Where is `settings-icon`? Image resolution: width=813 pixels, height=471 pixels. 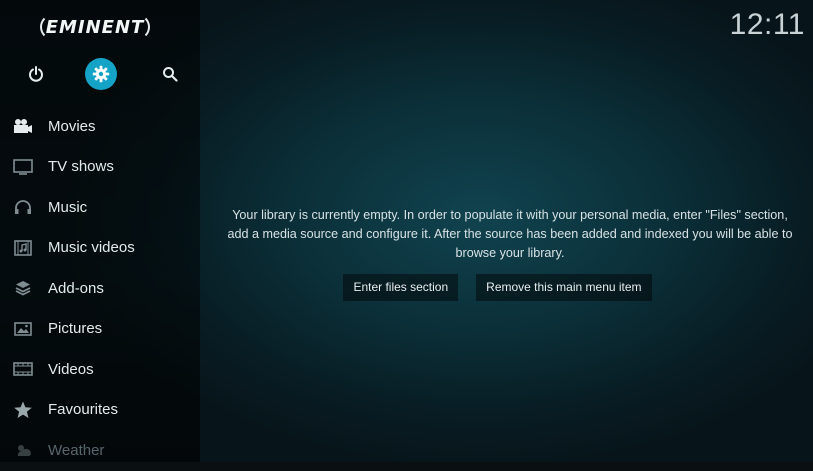
settings-icon is located at coordinates (101, 74).